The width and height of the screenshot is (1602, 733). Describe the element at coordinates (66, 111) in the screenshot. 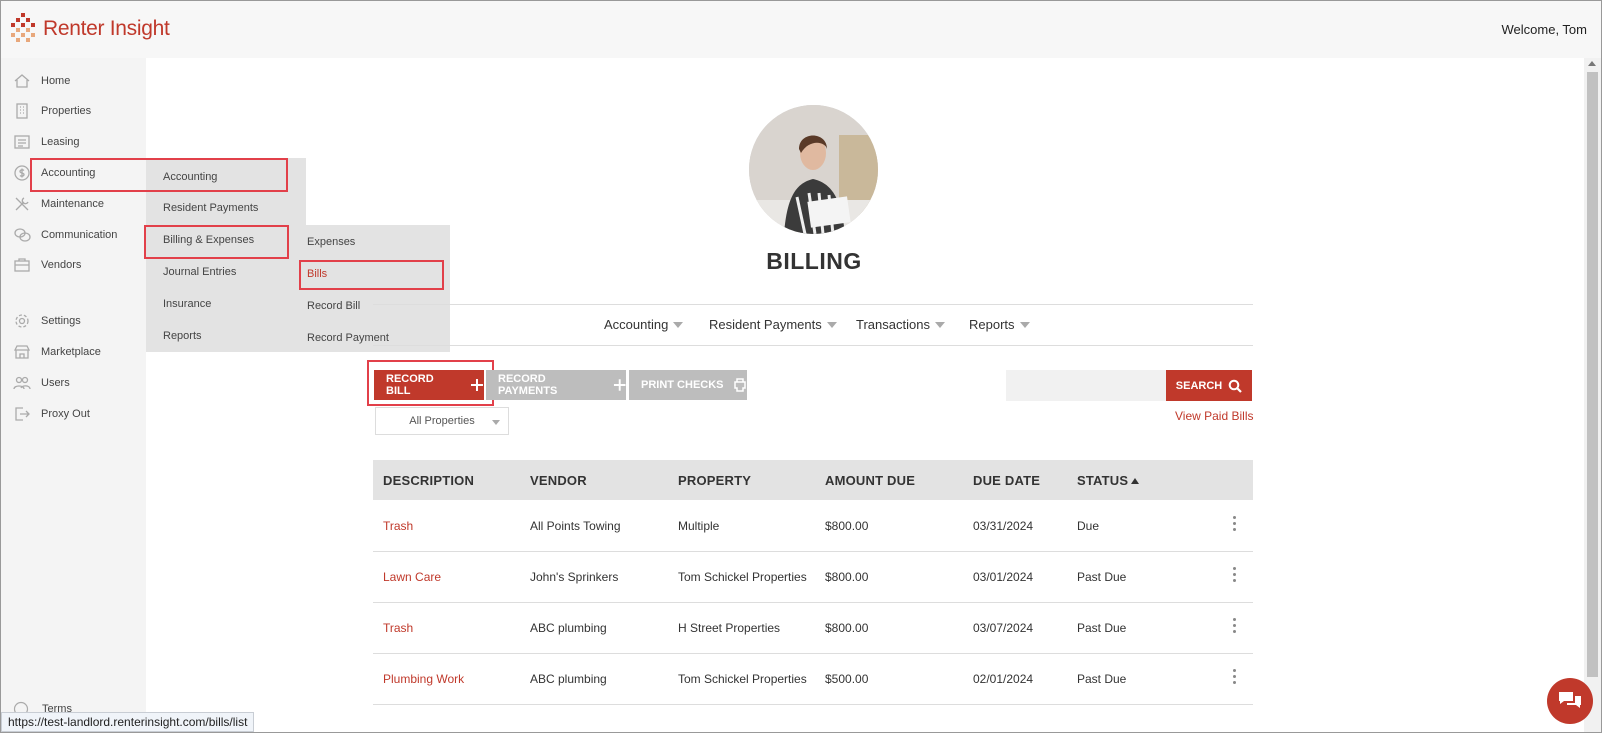

I see `sidebar-item-label: Properties` at that location.